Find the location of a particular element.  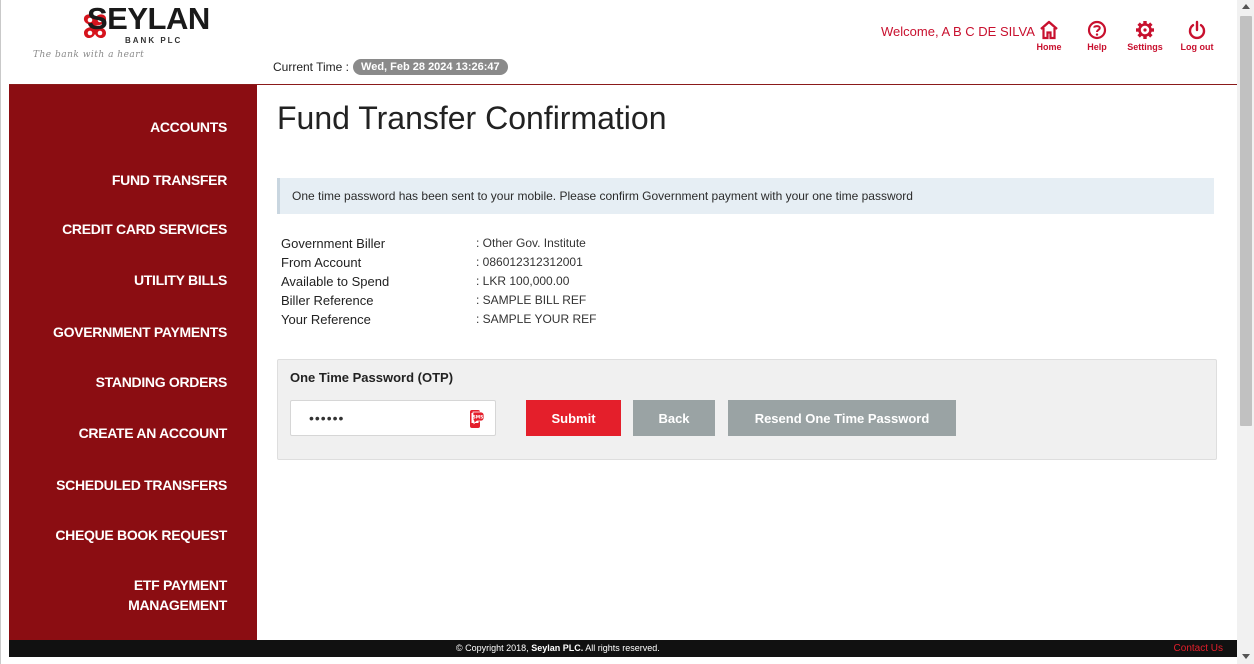

brand-tagline: The bank with a heart is located at coordinates (89, 55).